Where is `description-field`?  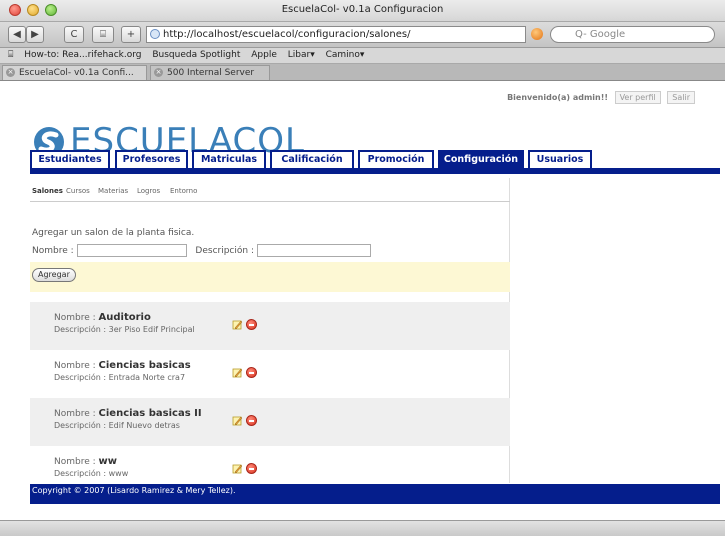
description-field is located at coordinates (313, 250).